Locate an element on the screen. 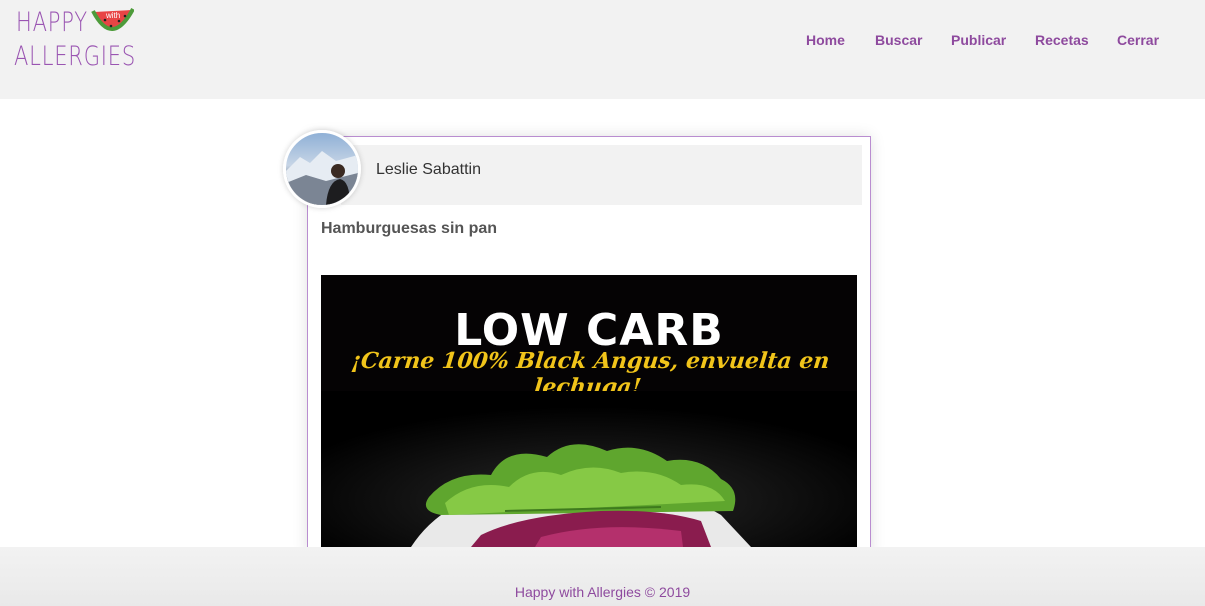  author-bar: Leslie Sabattin is located at coordinates (601, 175).